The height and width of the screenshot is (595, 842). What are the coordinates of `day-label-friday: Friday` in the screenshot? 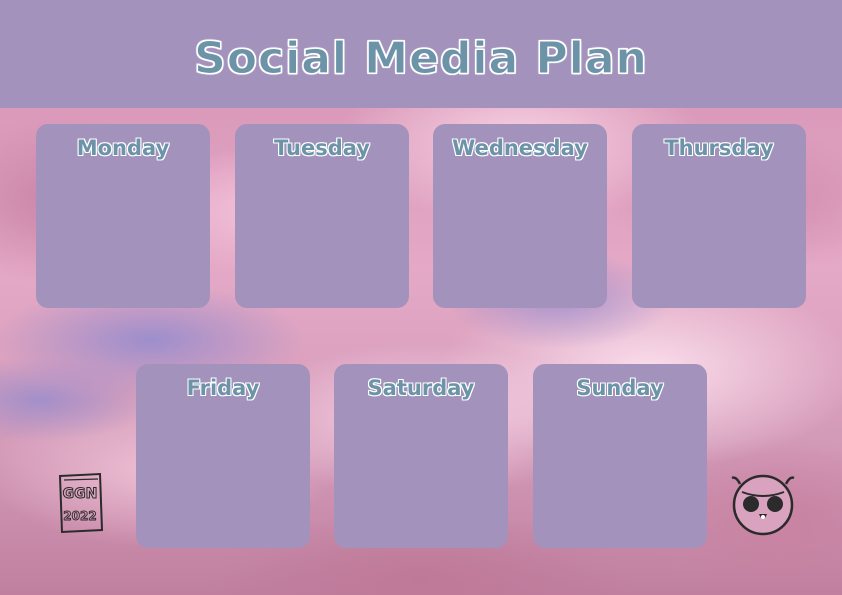 It's located at (223, 388).